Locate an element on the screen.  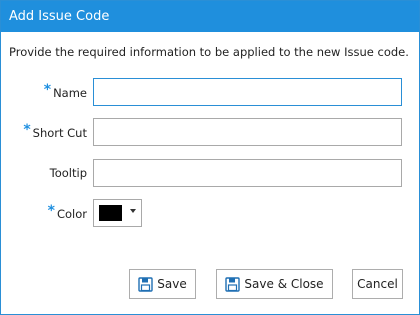
chevron-down-icon is located at coordinates (133, 211).